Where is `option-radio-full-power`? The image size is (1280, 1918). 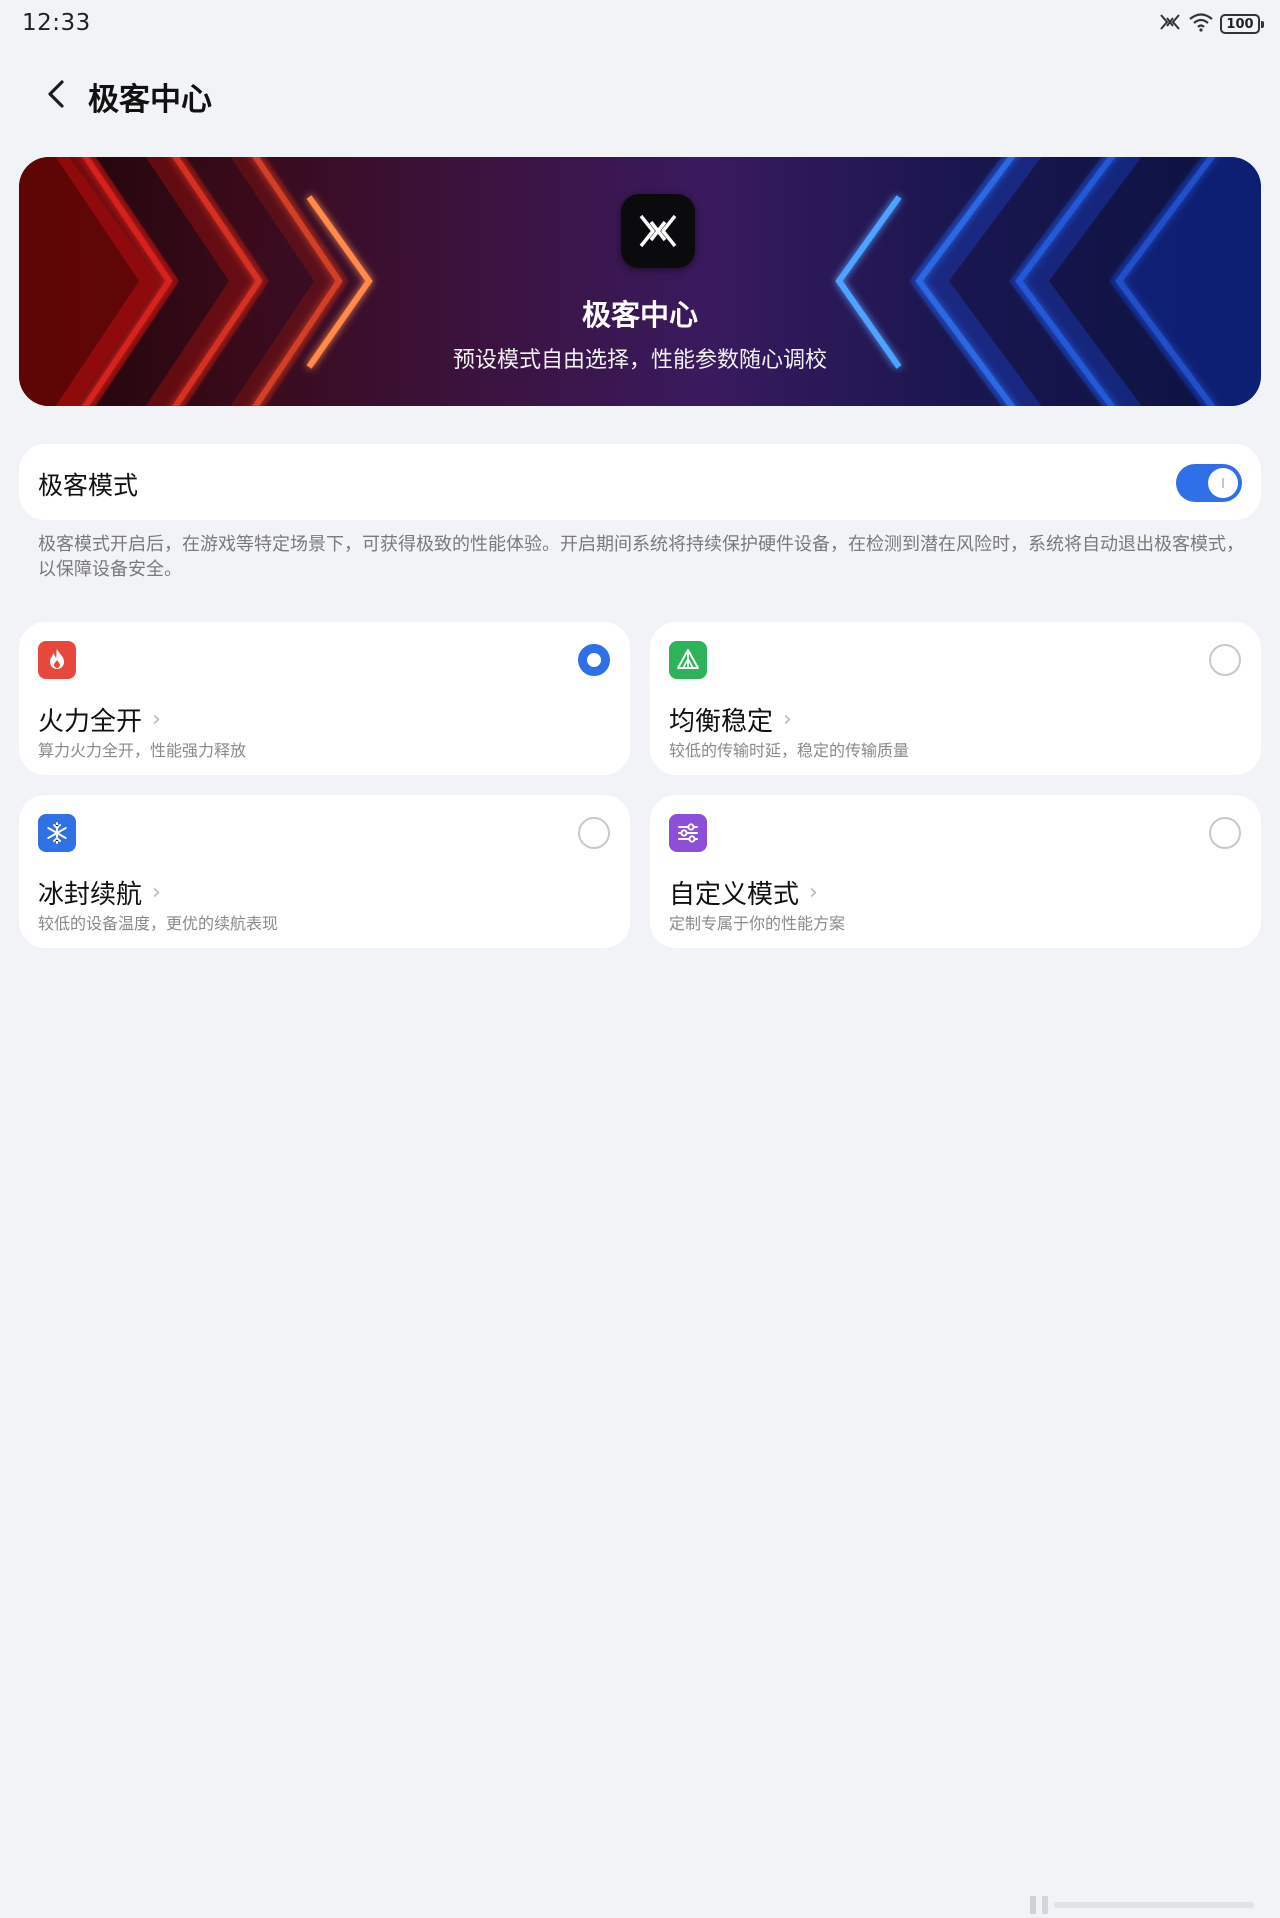 option-radio-full-power is located at coordinates (594, 660).